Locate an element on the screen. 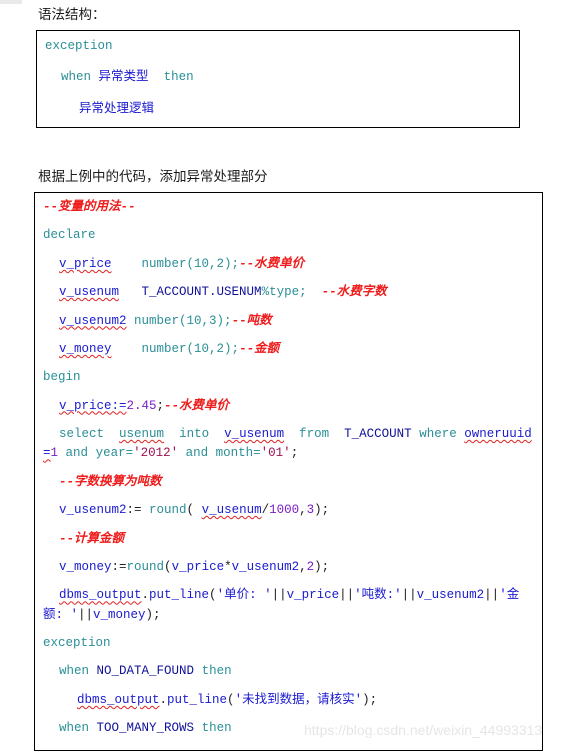 The image size is (584, 751). value-year: '2012' is located at coordinates (156, 453).